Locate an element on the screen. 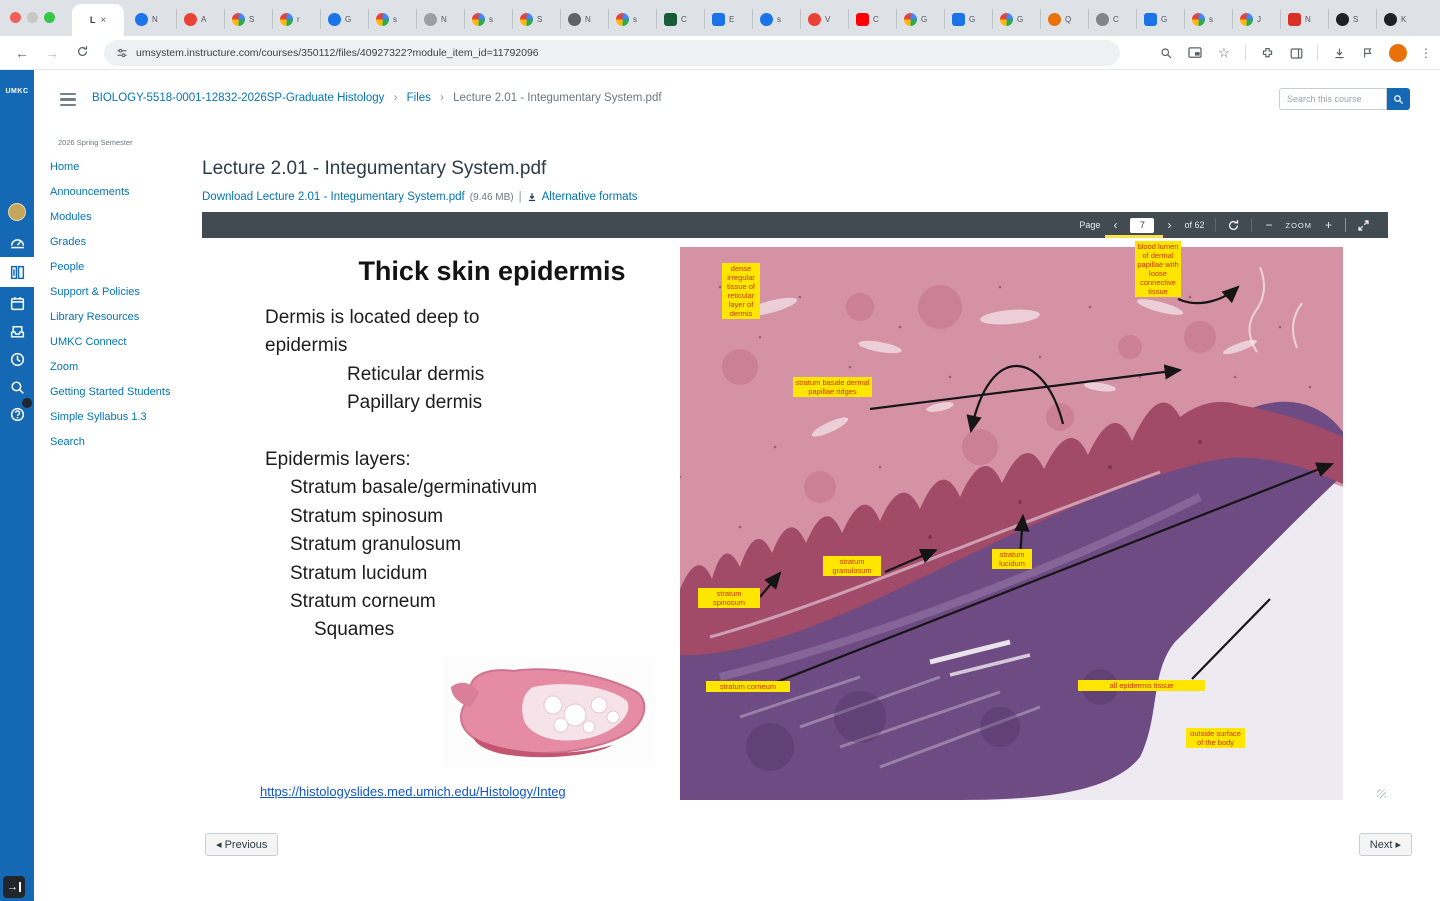 This screenshot has height=901, width=1440. course-nav-item-library-resources: Library Resources is located at coordinates (120, 317).